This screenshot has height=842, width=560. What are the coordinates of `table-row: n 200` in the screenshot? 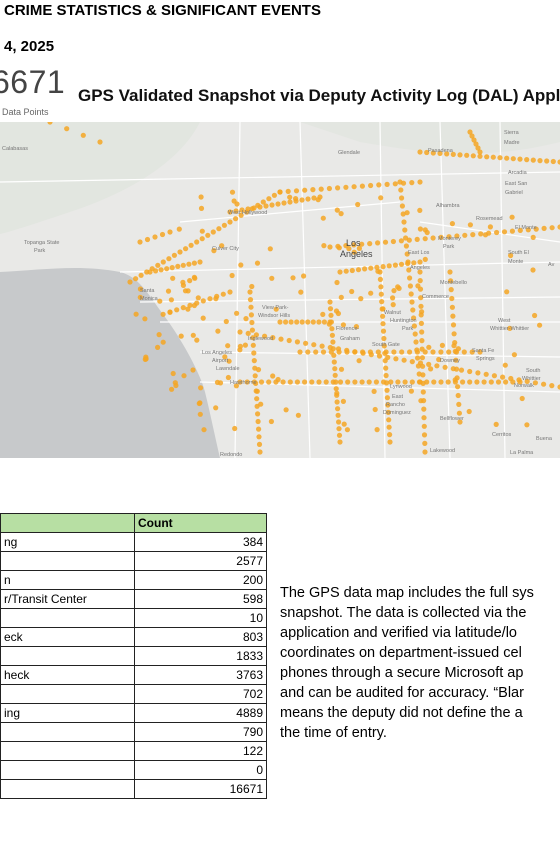 It's located at (133, 580).